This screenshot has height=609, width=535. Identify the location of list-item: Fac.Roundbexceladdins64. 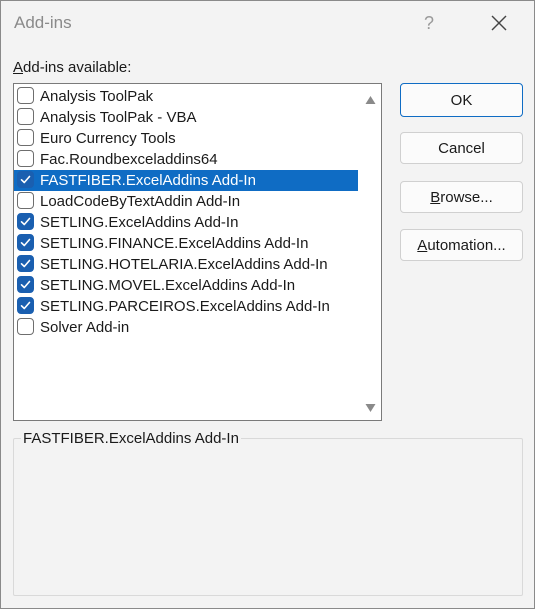
(186, 159).